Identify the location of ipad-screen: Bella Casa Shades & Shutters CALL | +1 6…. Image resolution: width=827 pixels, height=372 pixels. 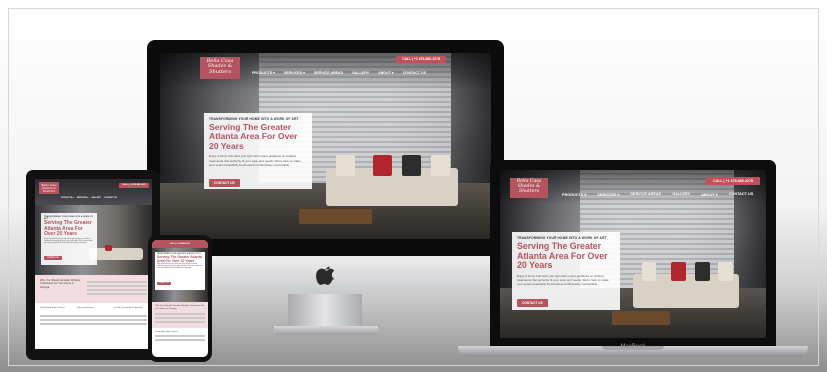
(93, 264).